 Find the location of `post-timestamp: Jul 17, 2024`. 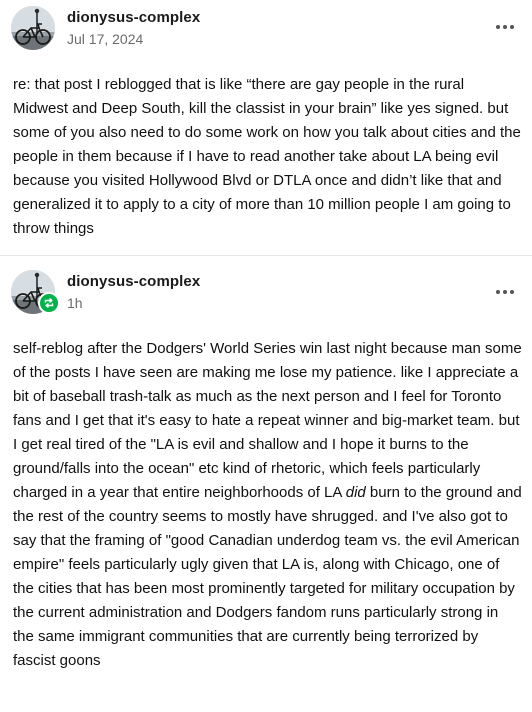

post-timestamp: Jul 17, 2024 is located at coordinates (105, 39).